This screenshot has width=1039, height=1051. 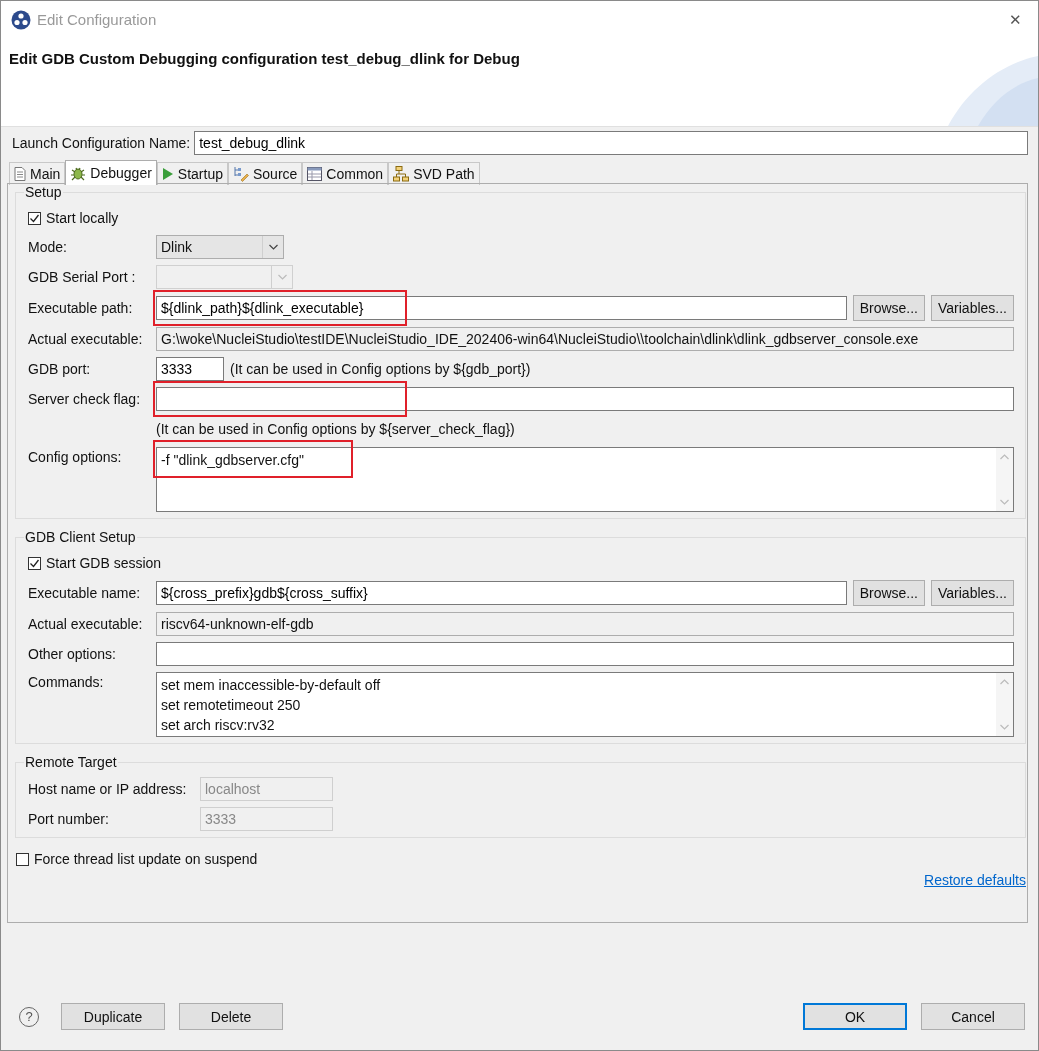 What do you see at coordinates (71, 762) in the screenshot?
I see `group-title: Remote Target` at bounding box center [71, 762].